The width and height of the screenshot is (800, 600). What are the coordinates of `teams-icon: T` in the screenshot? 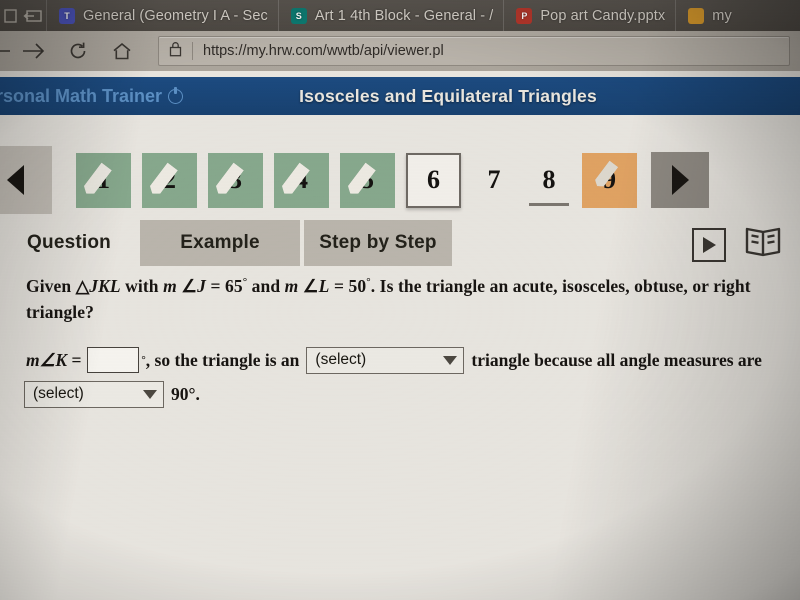 It's located at (67, 15).